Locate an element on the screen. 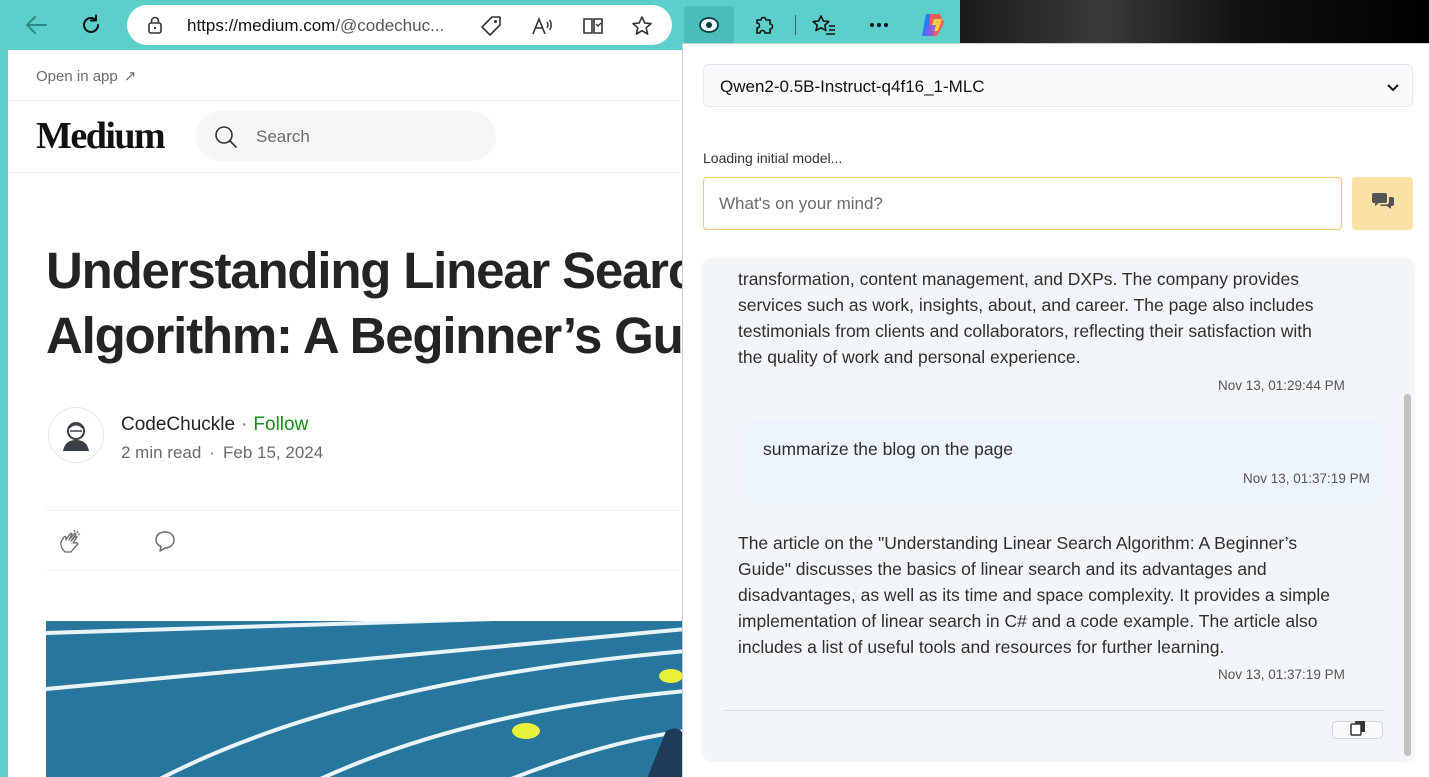 The width and height of the screenshot is (1429, 777). clap-icon is located at coordinates (71, 543).